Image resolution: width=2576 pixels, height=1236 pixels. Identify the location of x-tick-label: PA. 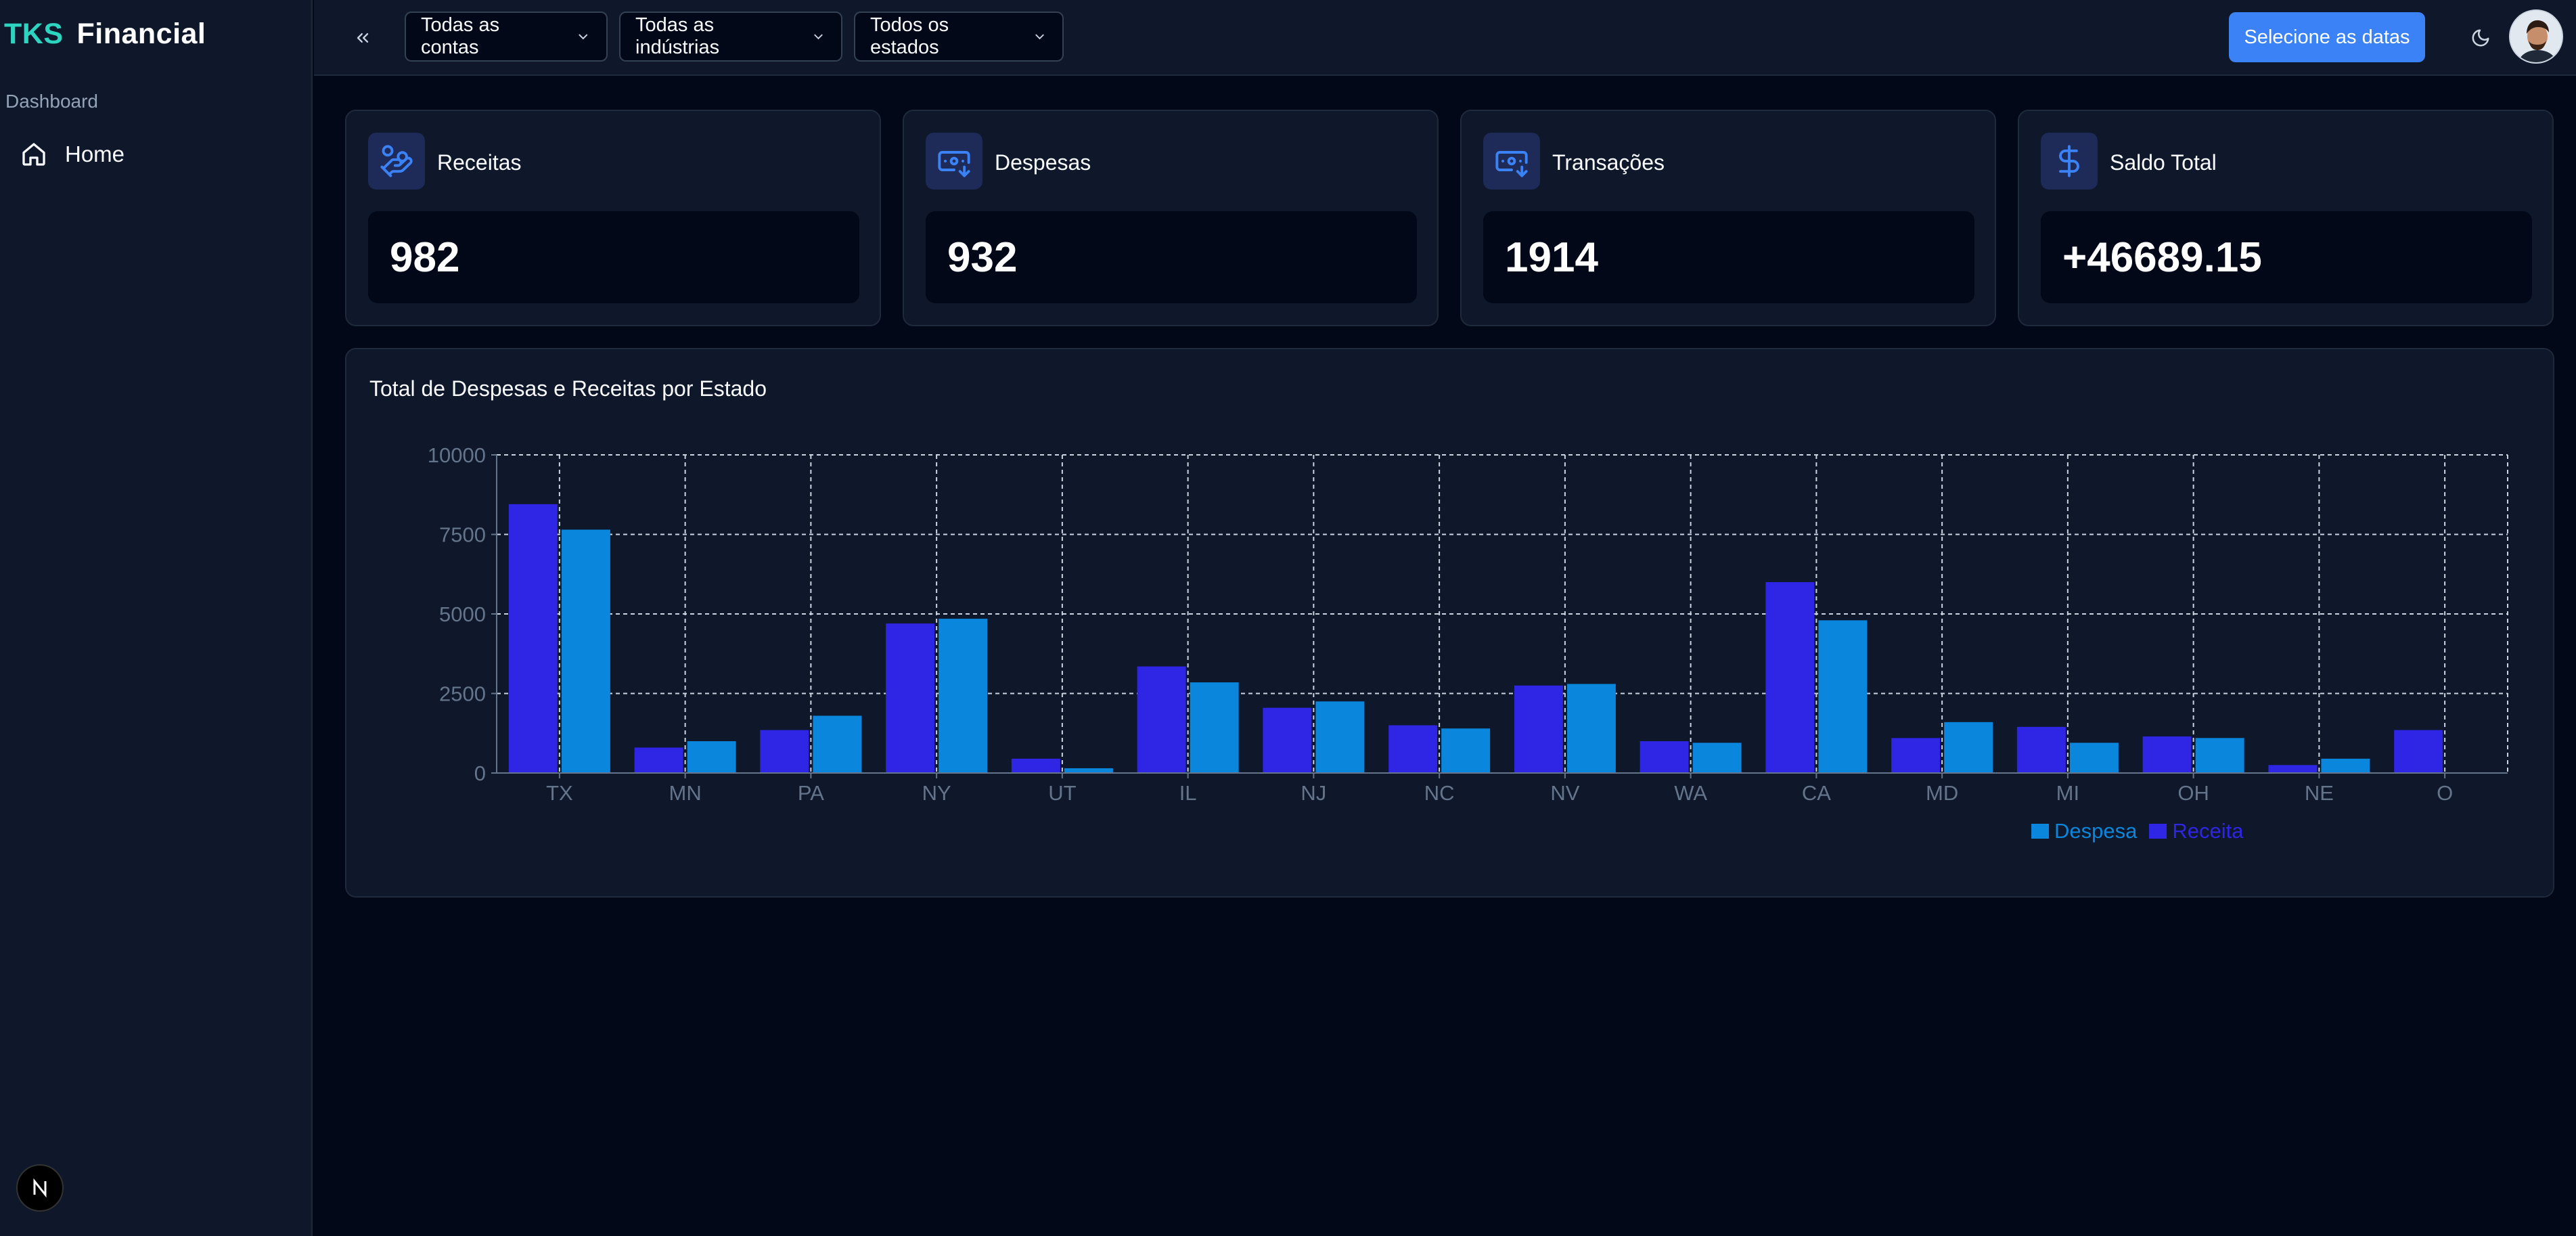
(811, 793).